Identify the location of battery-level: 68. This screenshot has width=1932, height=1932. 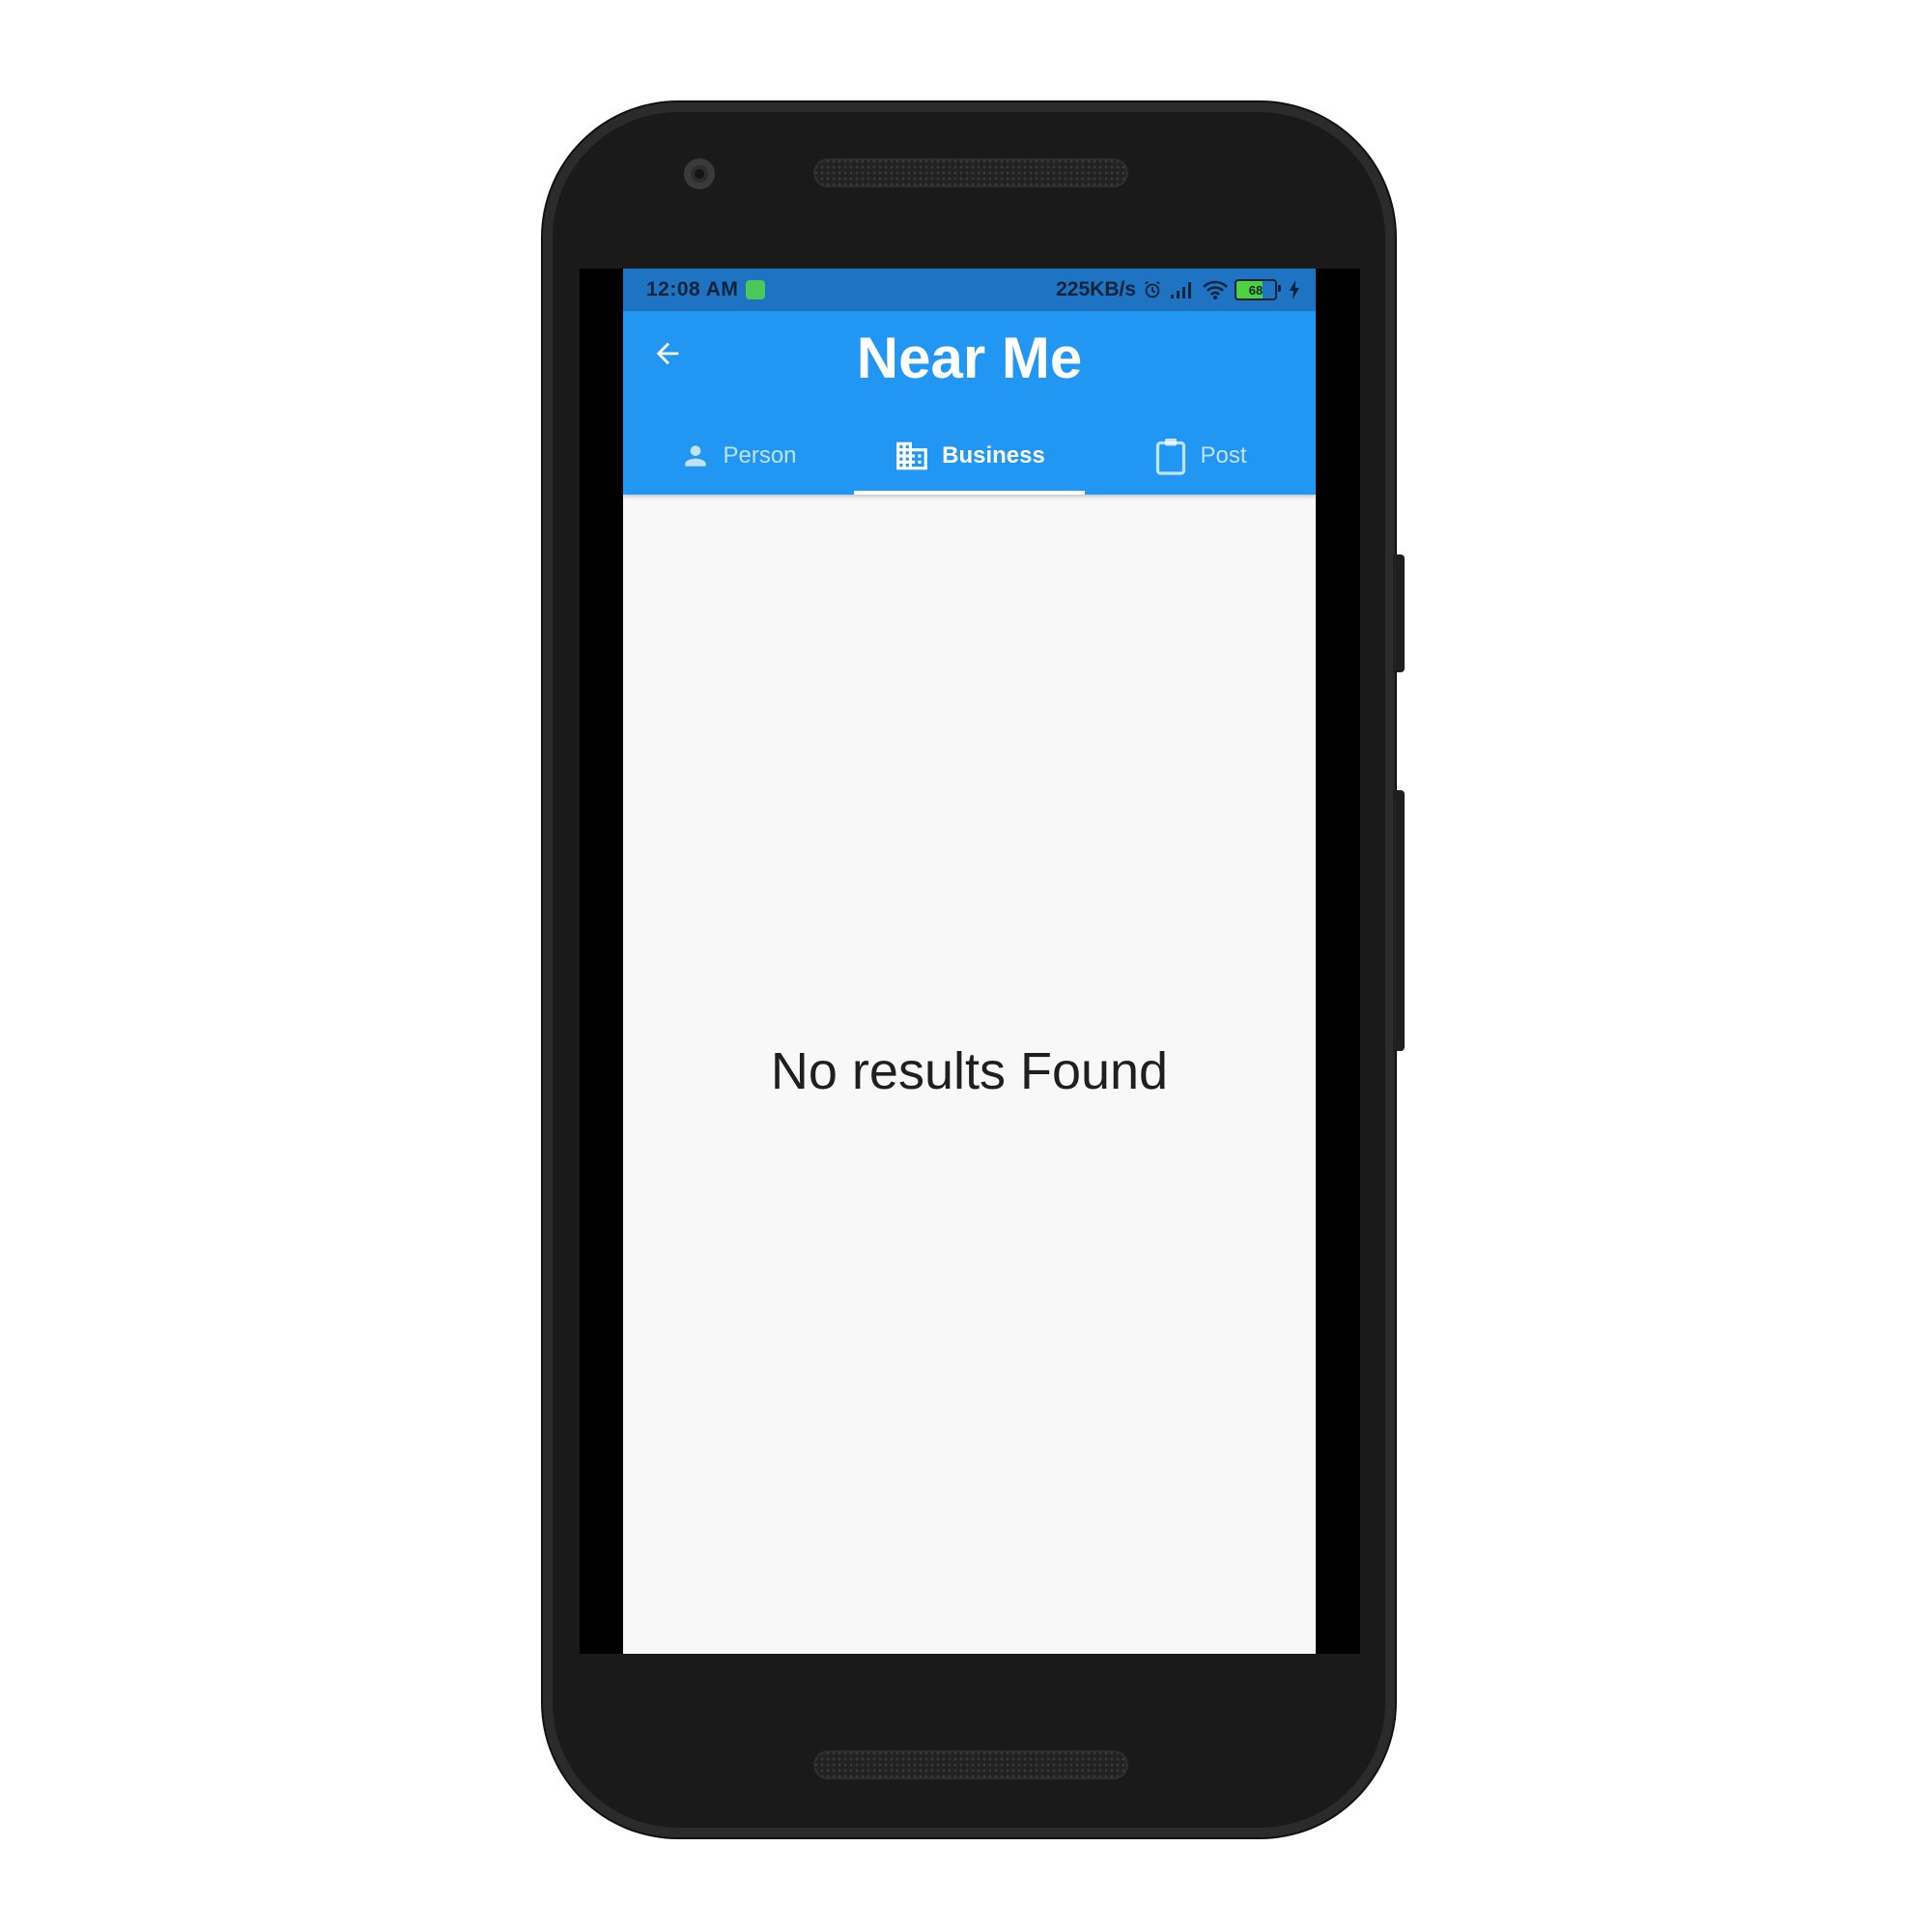
(1256, 290).